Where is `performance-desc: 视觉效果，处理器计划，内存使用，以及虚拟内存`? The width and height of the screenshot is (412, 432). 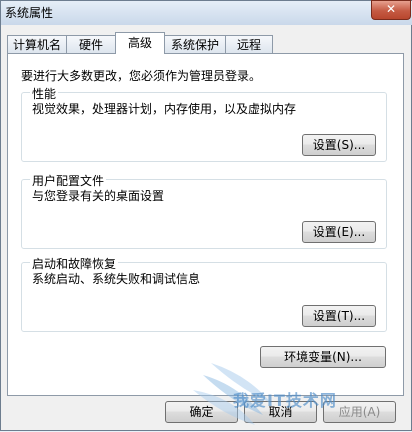 performance-desc: 视觉效果，处理器计划，内存使用，以及虚拟内存 is located at coordinates (164, 109).